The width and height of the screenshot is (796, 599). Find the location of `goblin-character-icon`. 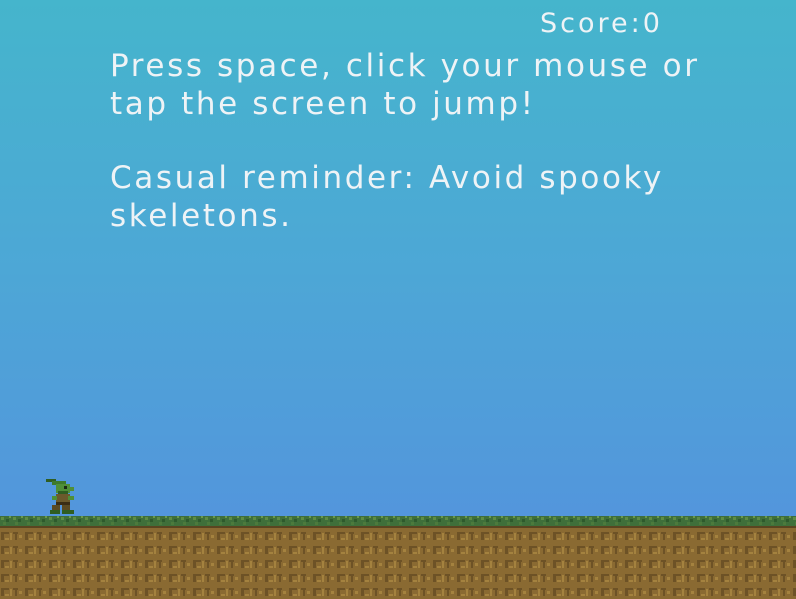

goblin-character-icon is located at coordinates (62, 496).